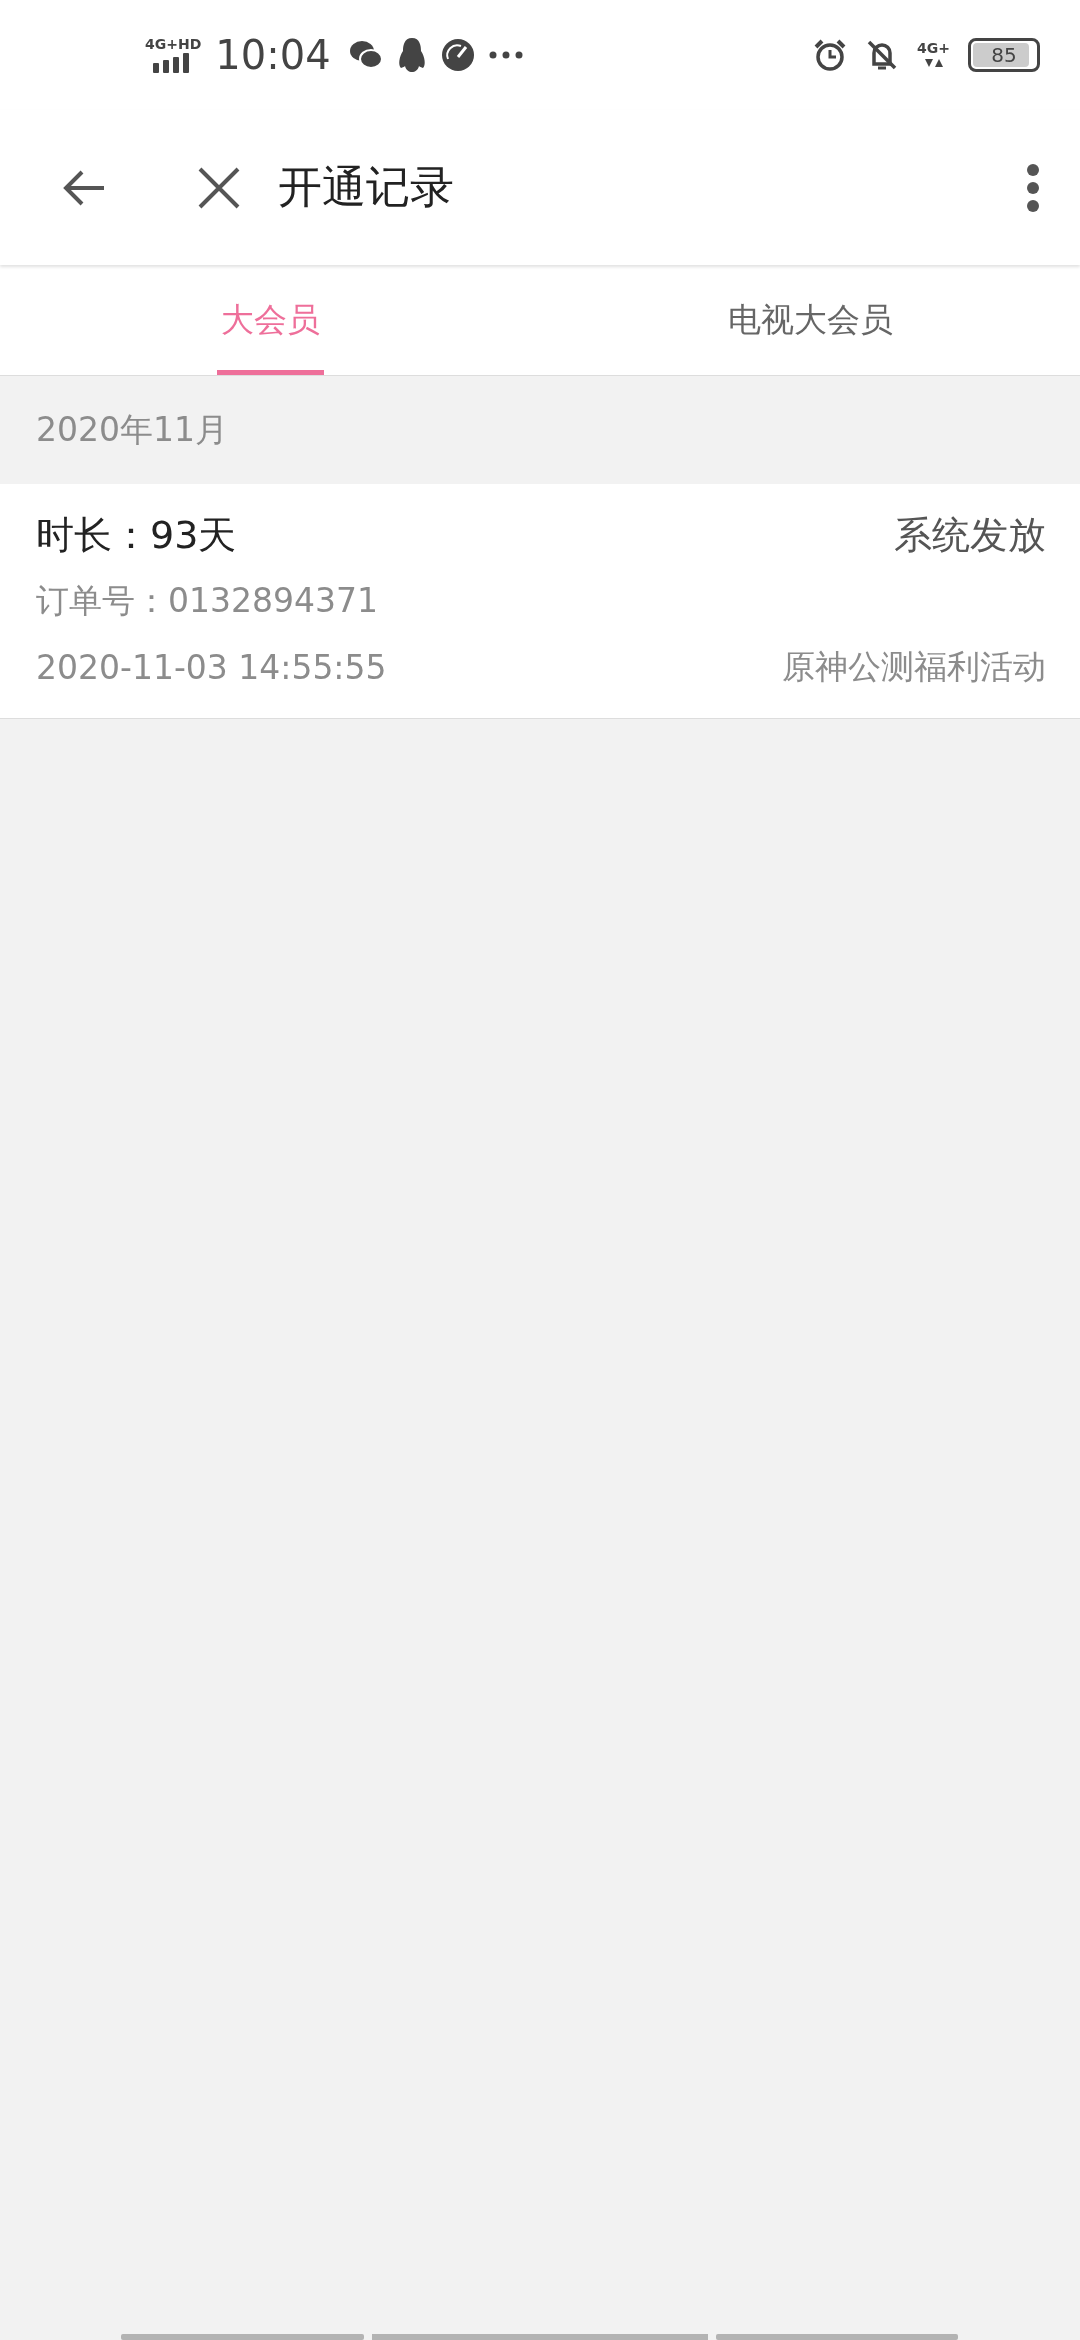 Image resolution: width=1080 pixels, height=2340 pixels. What do you see at coordinates (810, 320) in the screenshot?
I see `tab: 电视大会员` at bounding box center [810, 320].